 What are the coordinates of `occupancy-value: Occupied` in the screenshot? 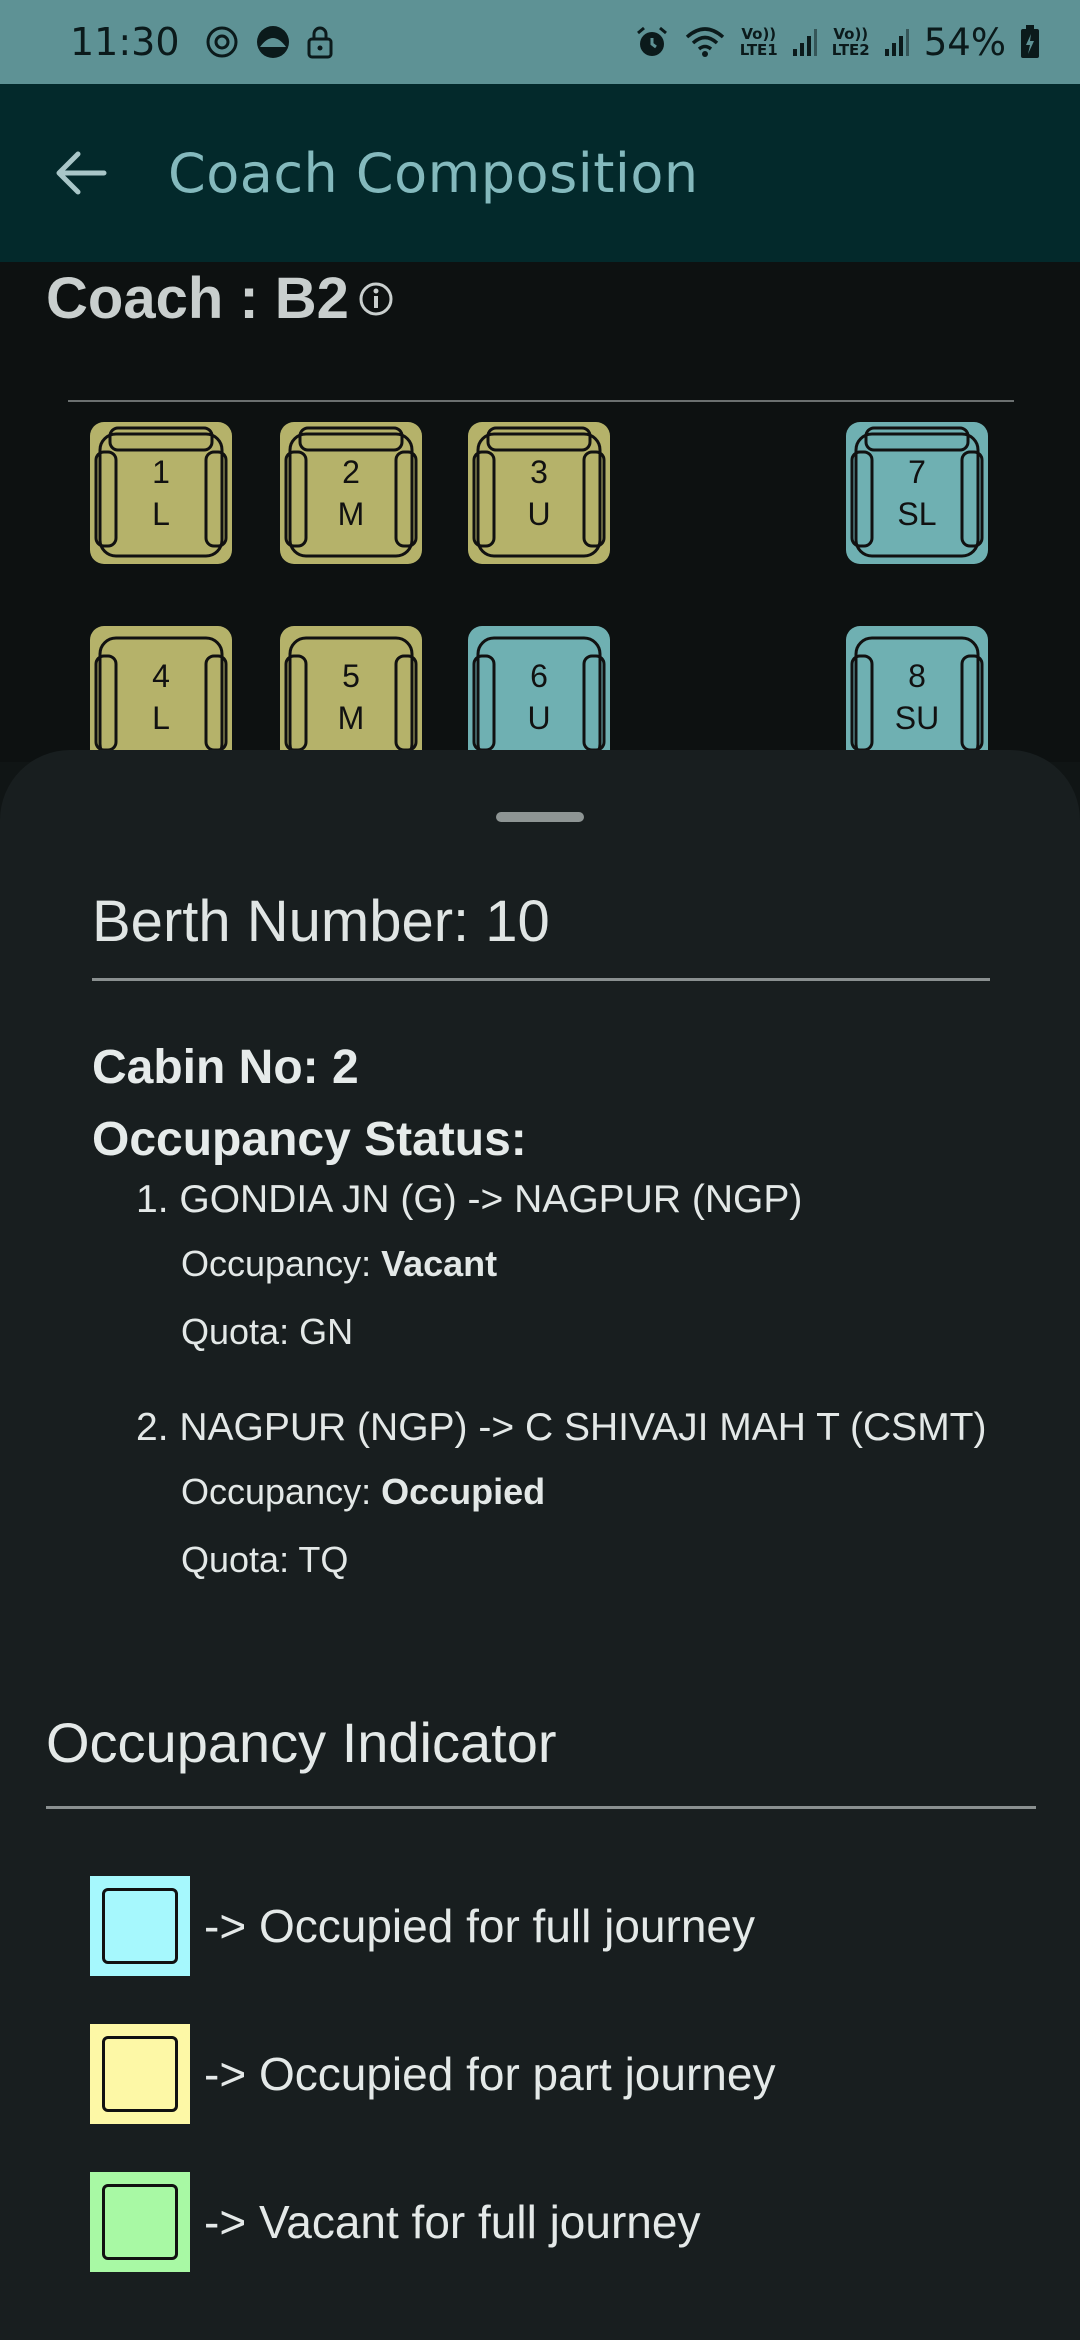 It's located at (463, 1491).